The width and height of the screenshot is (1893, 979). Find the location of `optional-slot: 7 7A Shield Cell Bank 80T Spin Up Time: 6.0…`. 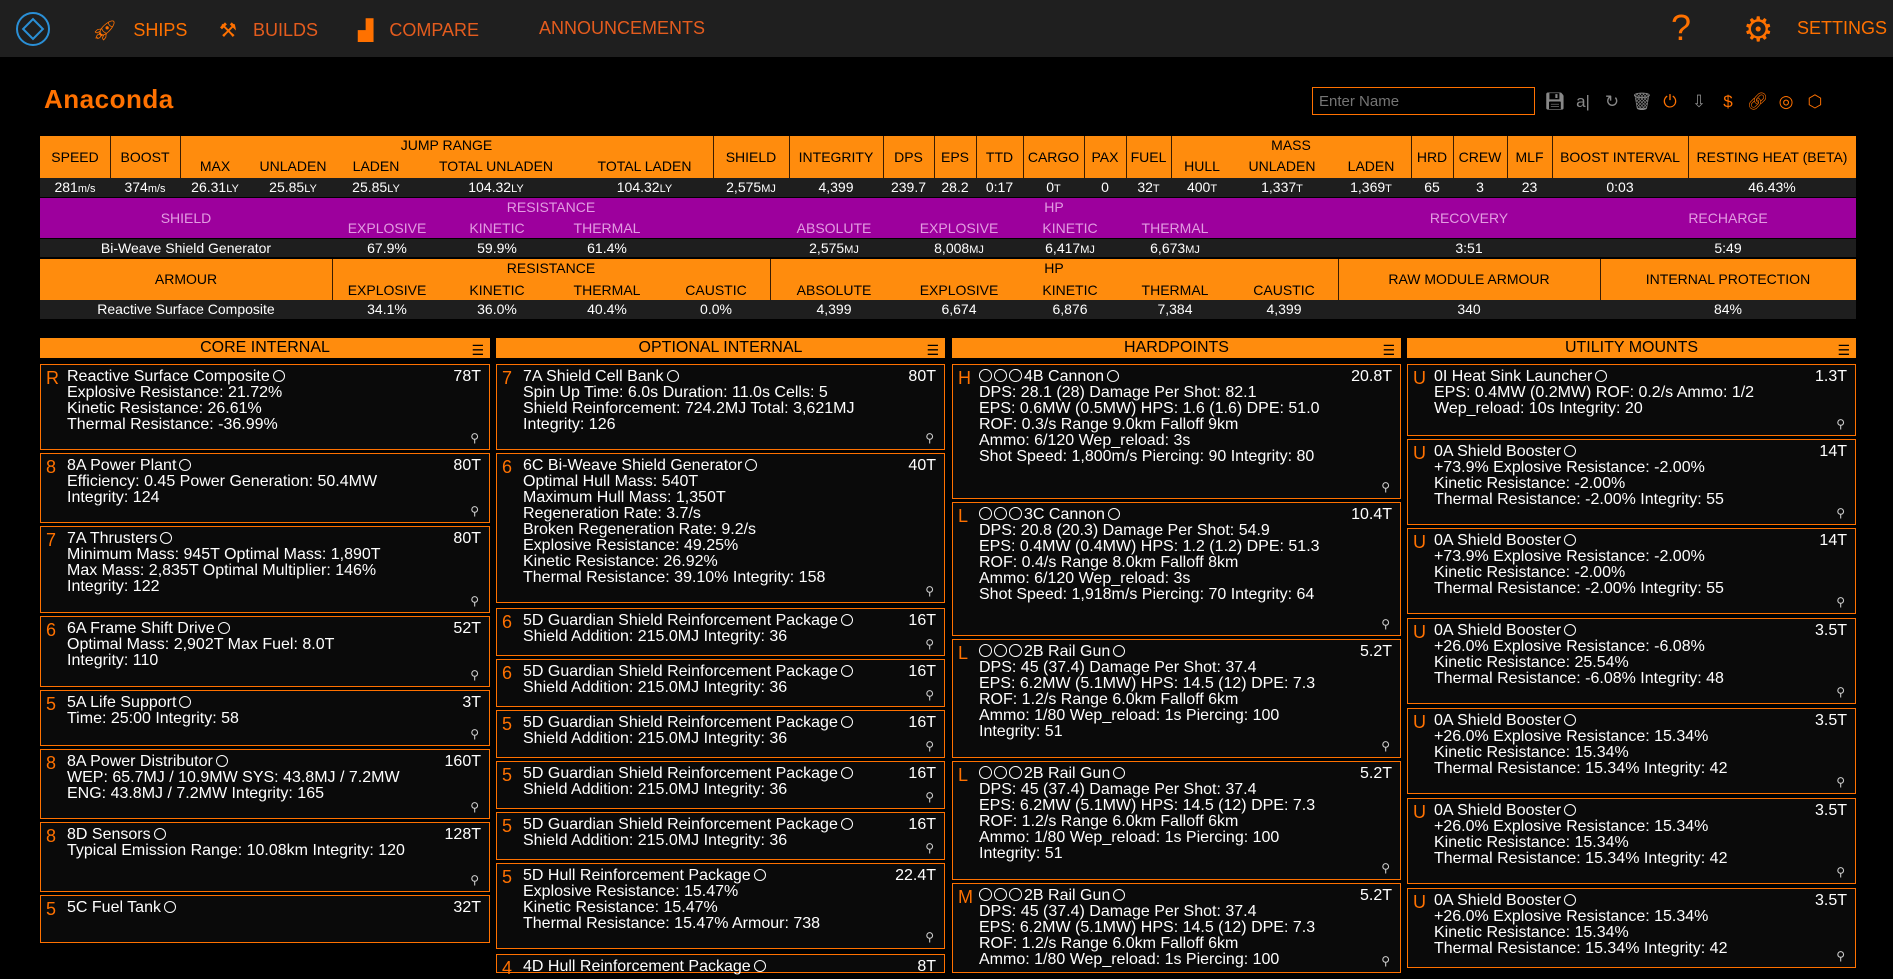

optional-slot: 7 7A Shield Cell Bank 80T Spin Up Time: 6.0… is located at coordinates (720, 407).